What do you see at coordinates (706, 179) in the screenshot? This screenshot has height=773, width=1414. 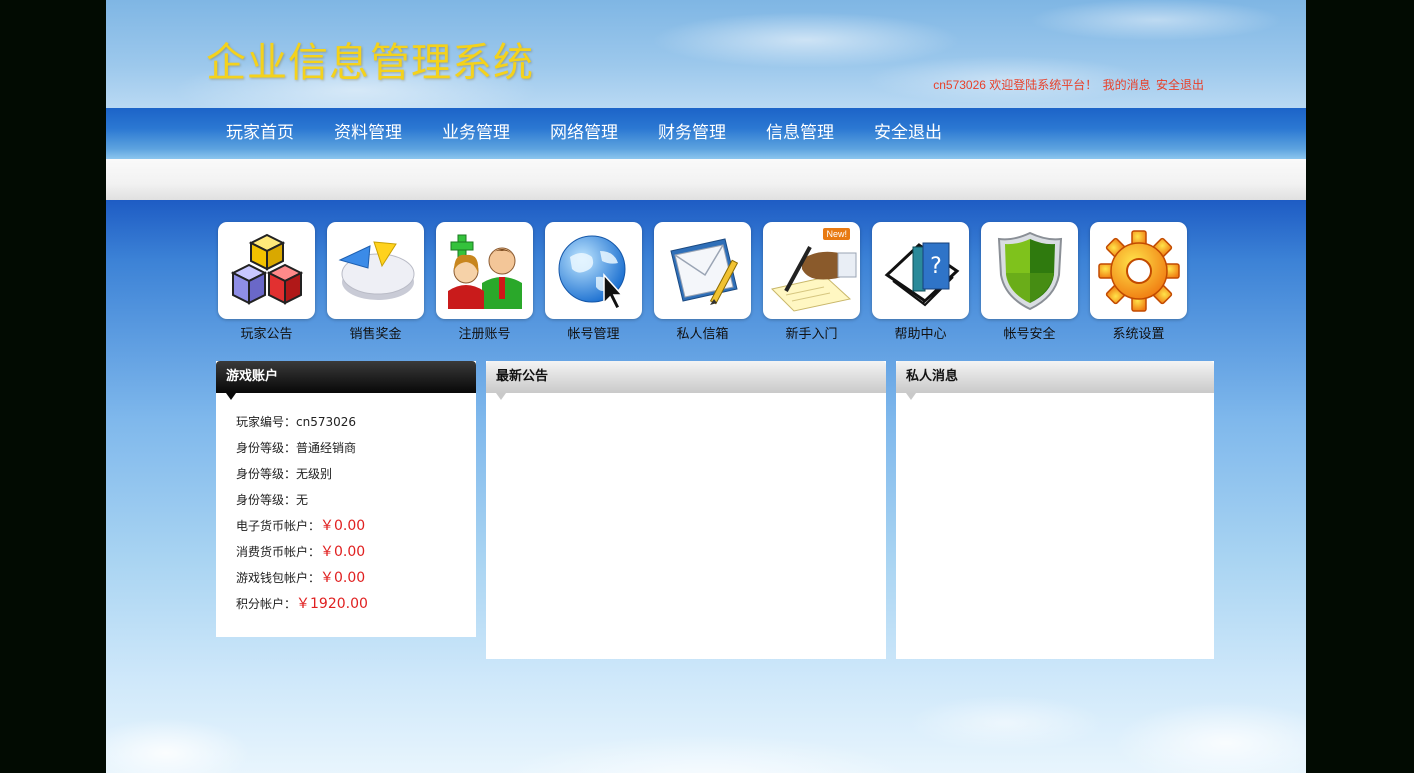 I see `sub-bar` at bounding box center [706, 179].